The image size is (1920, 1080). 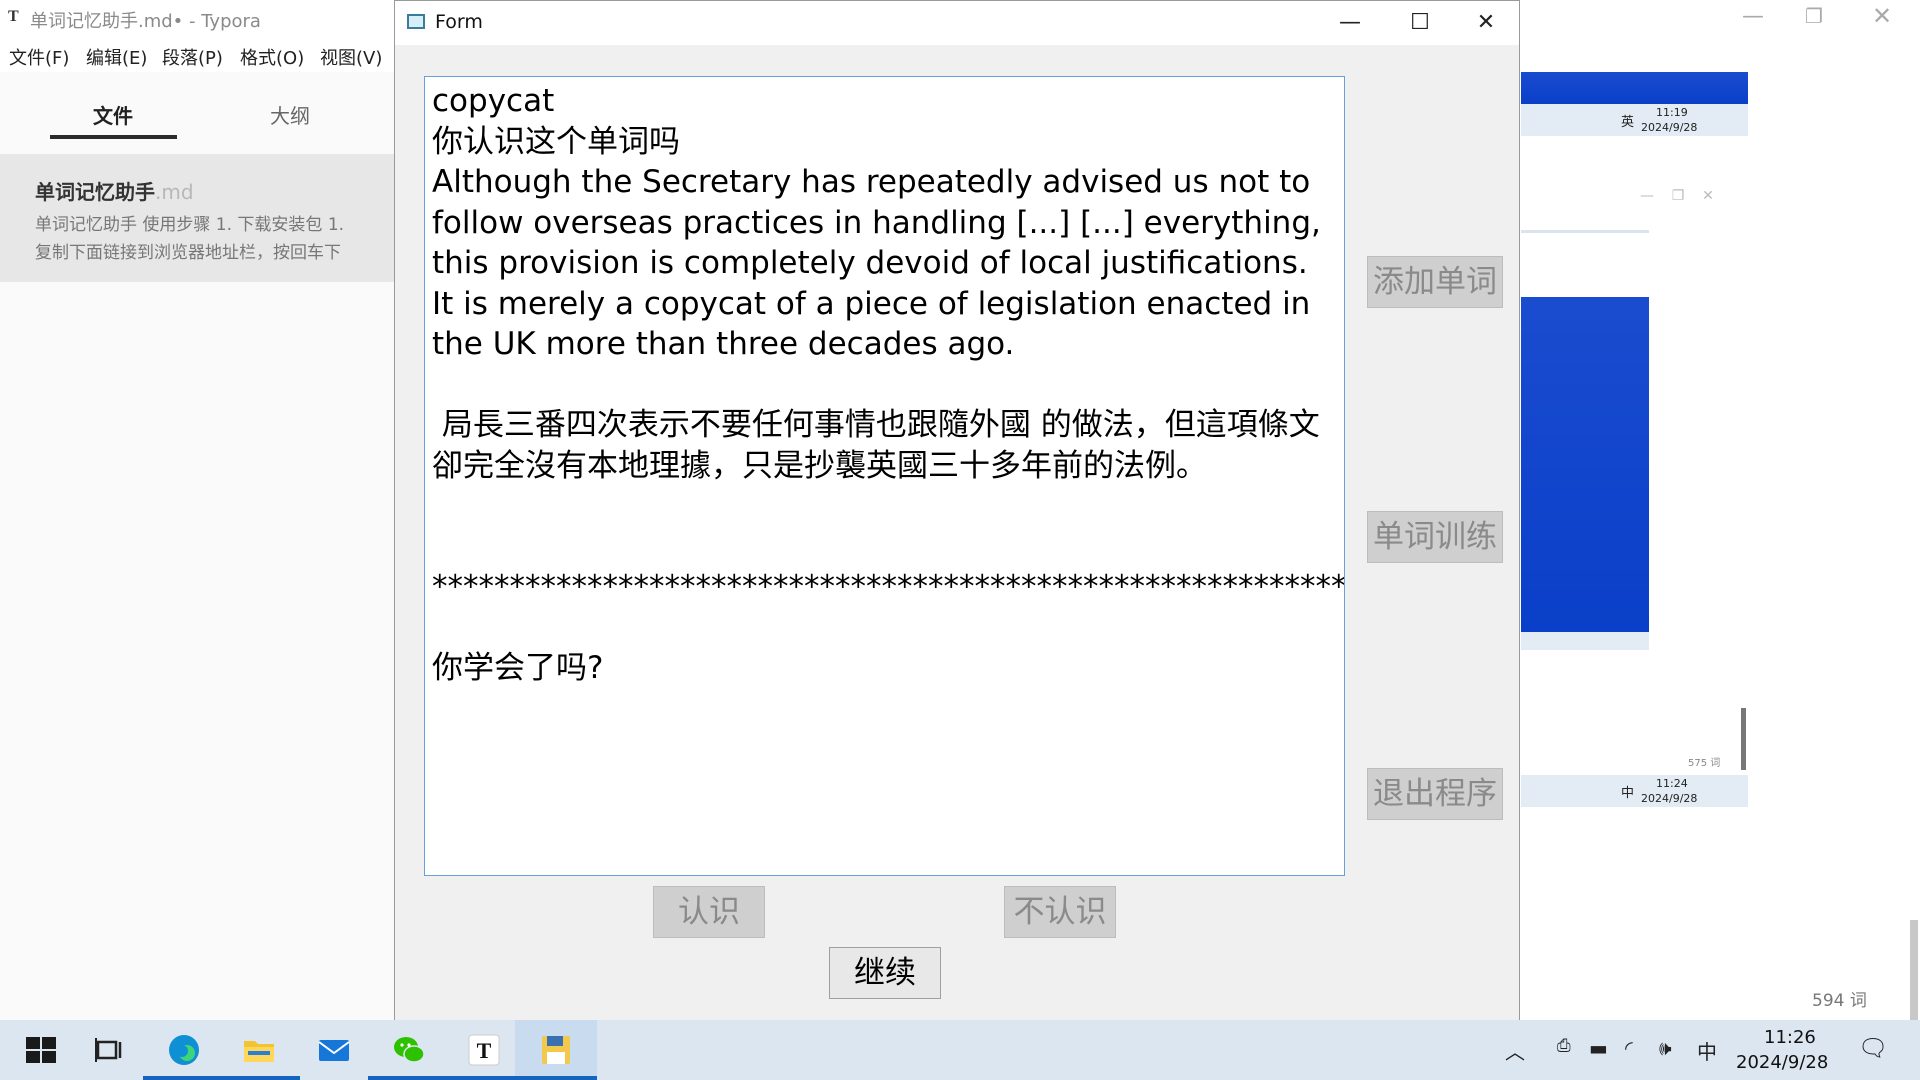 What do you see at coordinates (1707, 1050) in the screenshot?
I see `input-method-indicator: 中` at bounding box center [1707, 1050].